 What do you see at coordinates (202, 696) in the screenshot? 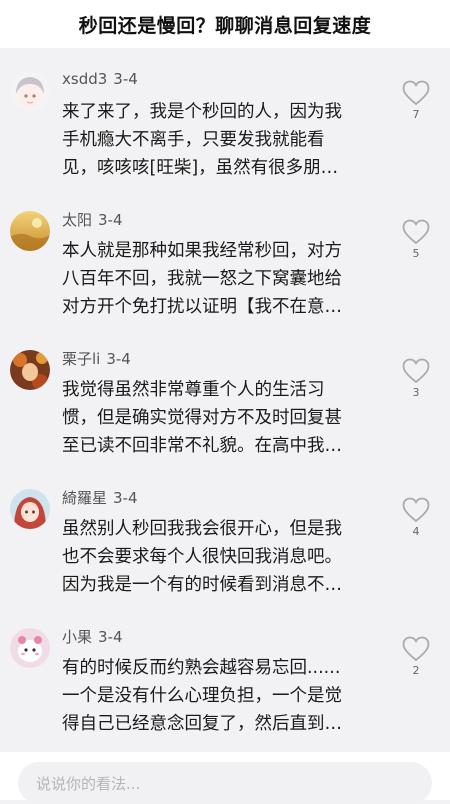
I see `comment-text-line: 一个是没有什么心理负担，一个是觉` at bounding box center [202, 696].